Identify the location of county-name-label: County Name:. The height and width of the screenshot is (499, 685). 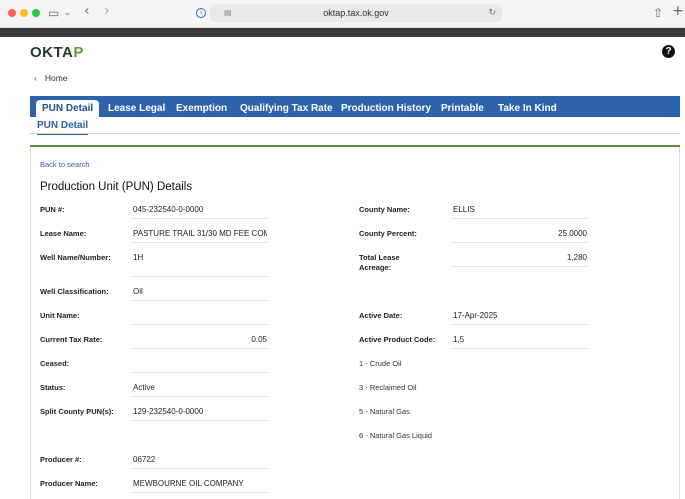
(384, 209).